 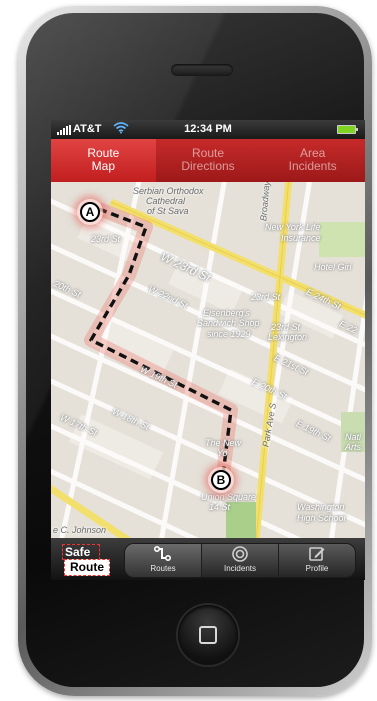 What do you see at coordinates (163, 568) in the screenshot?
I see `tab-routes-label: Routes` at bounding box center [163, 568].